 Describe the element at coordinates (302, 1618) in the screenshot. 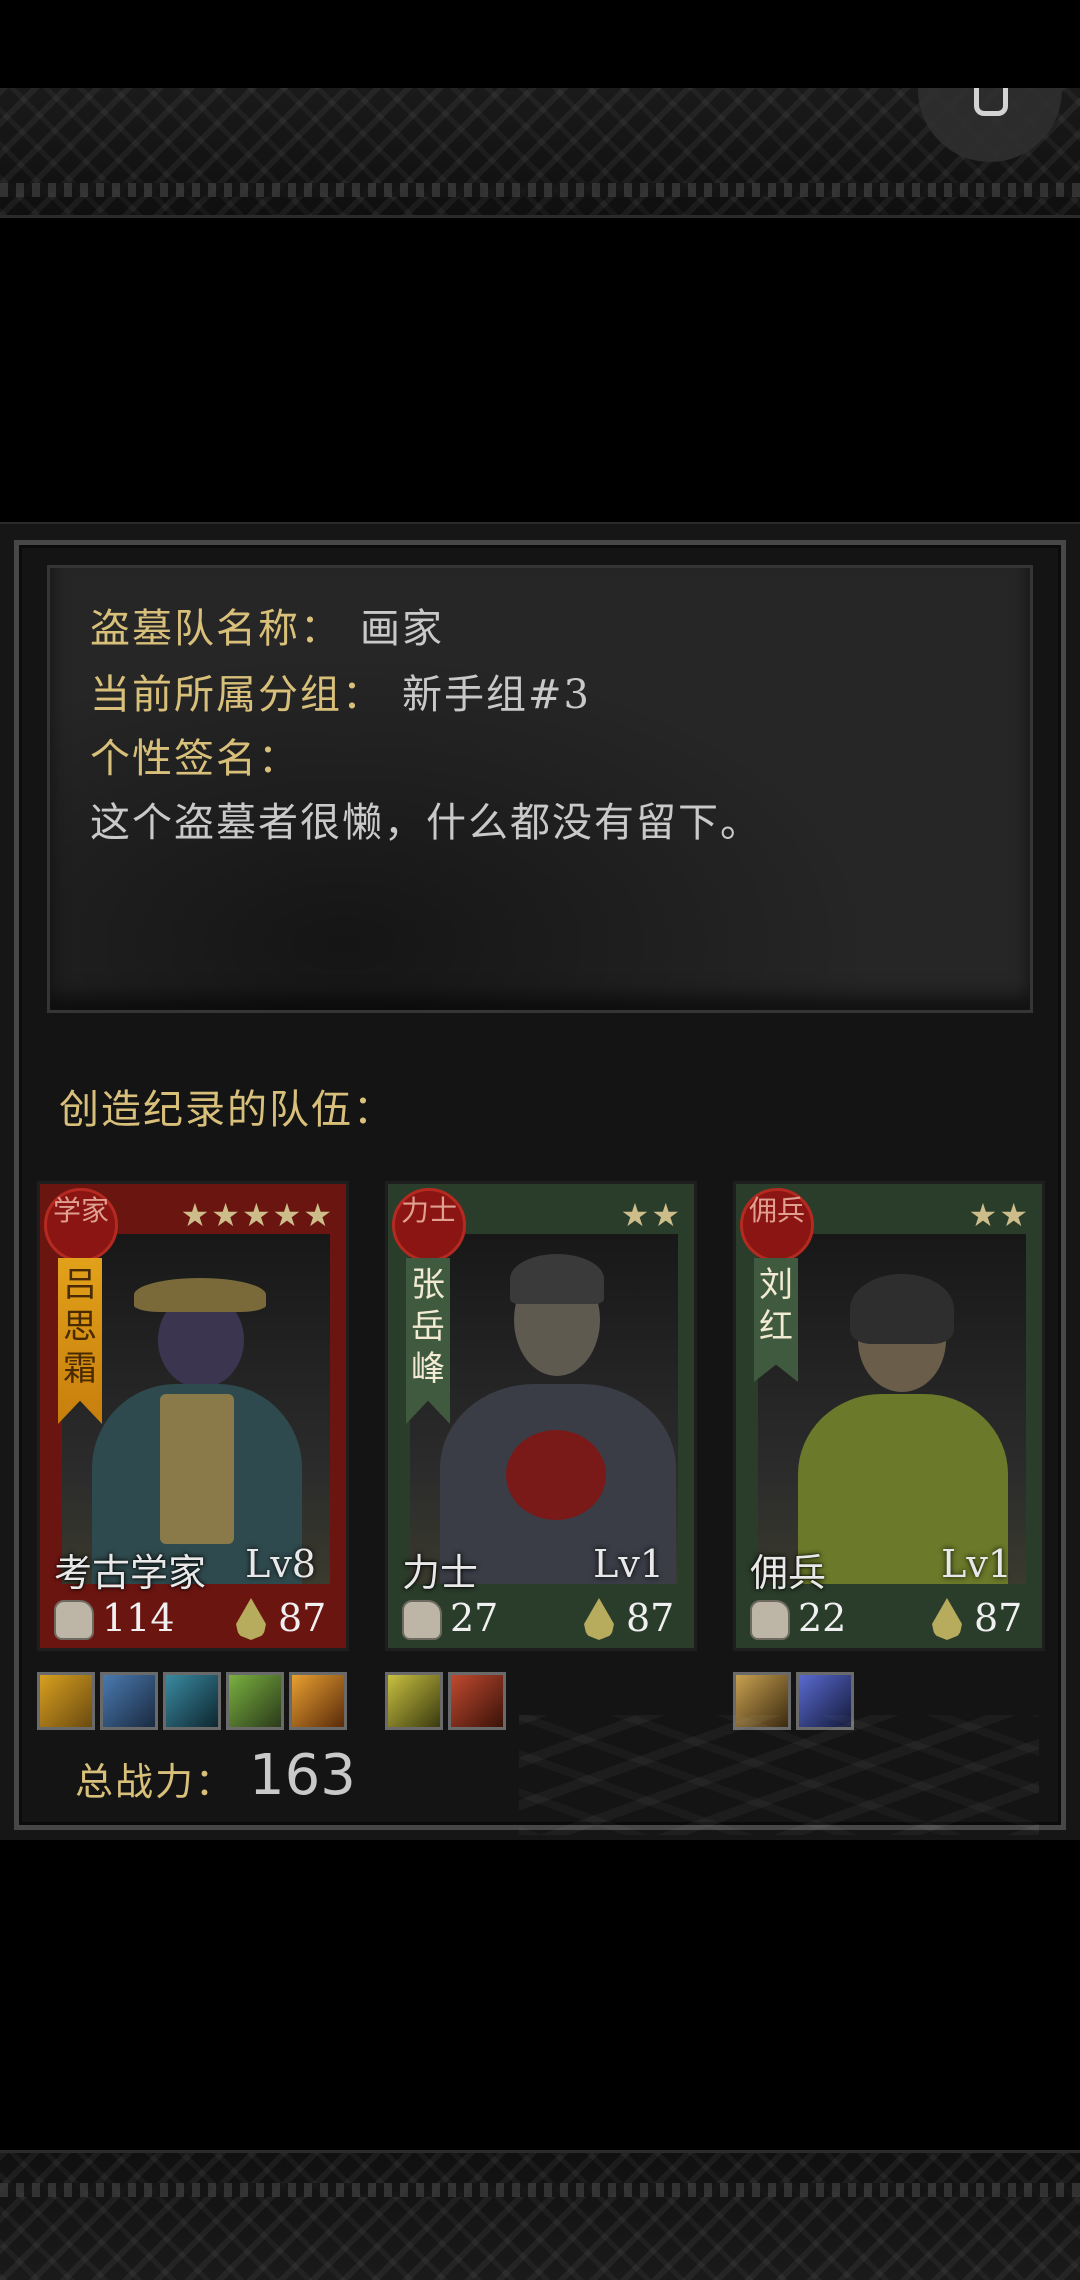

I see `hero-stamina-1: 87` at that location.